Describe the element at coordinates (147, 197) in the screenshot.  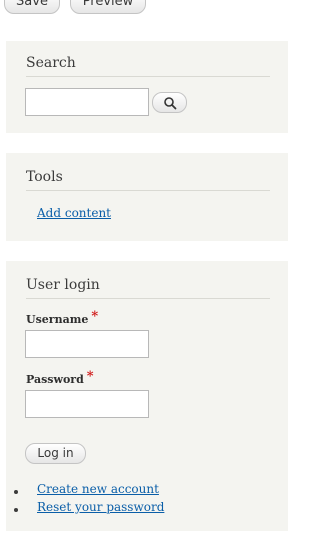
I see `tools-block: Tools Add content` at that location.